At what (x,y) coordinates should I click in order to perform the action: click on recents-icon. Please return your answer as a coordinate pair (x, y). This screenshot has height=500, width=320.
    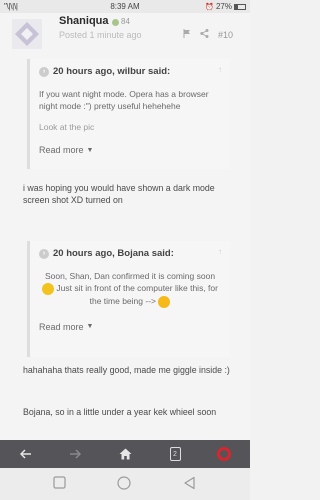
    Looking at the image, I should click on (60, 483).